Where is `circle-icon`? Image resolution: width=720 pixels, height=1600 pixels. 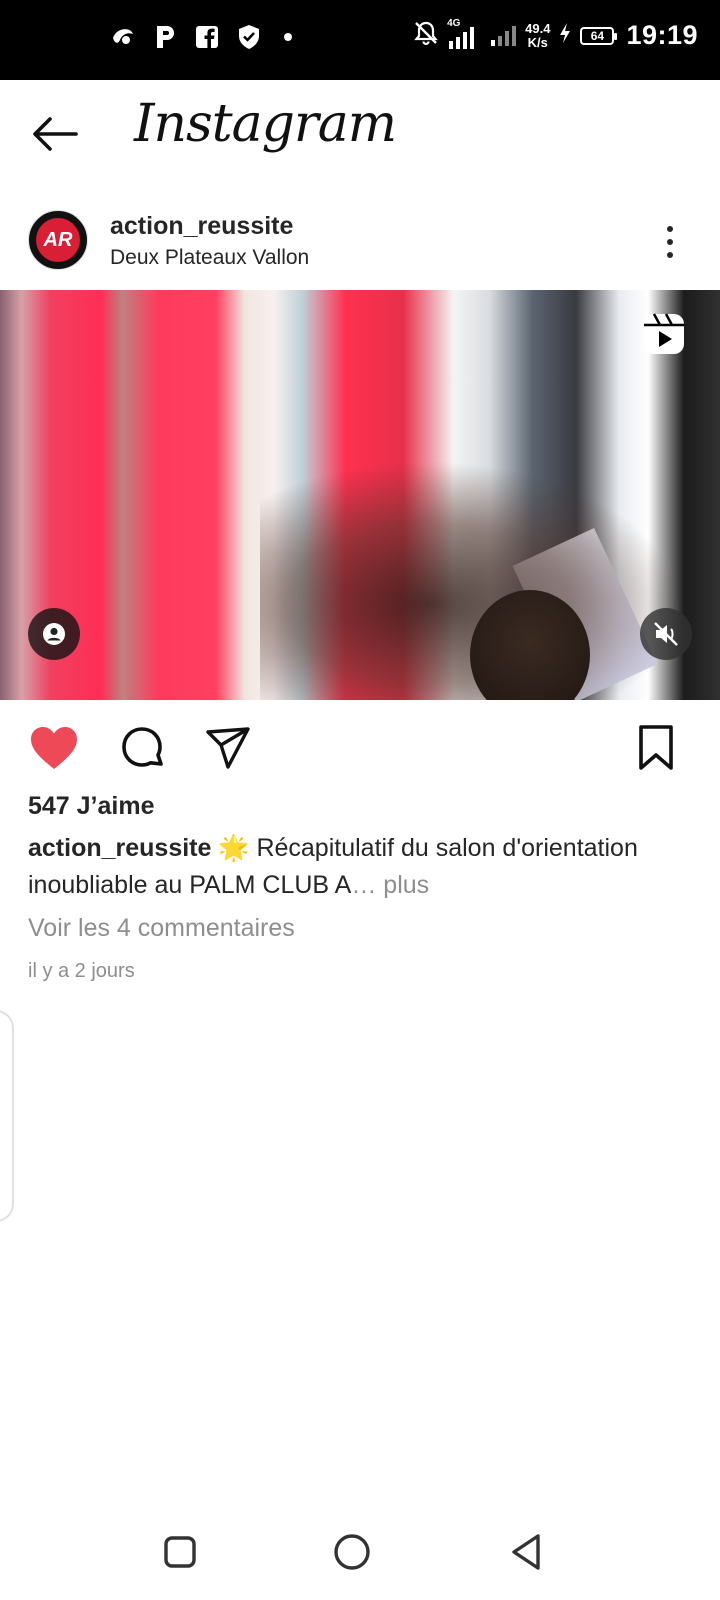 circle-icon is located at coordinates (352, 1552).